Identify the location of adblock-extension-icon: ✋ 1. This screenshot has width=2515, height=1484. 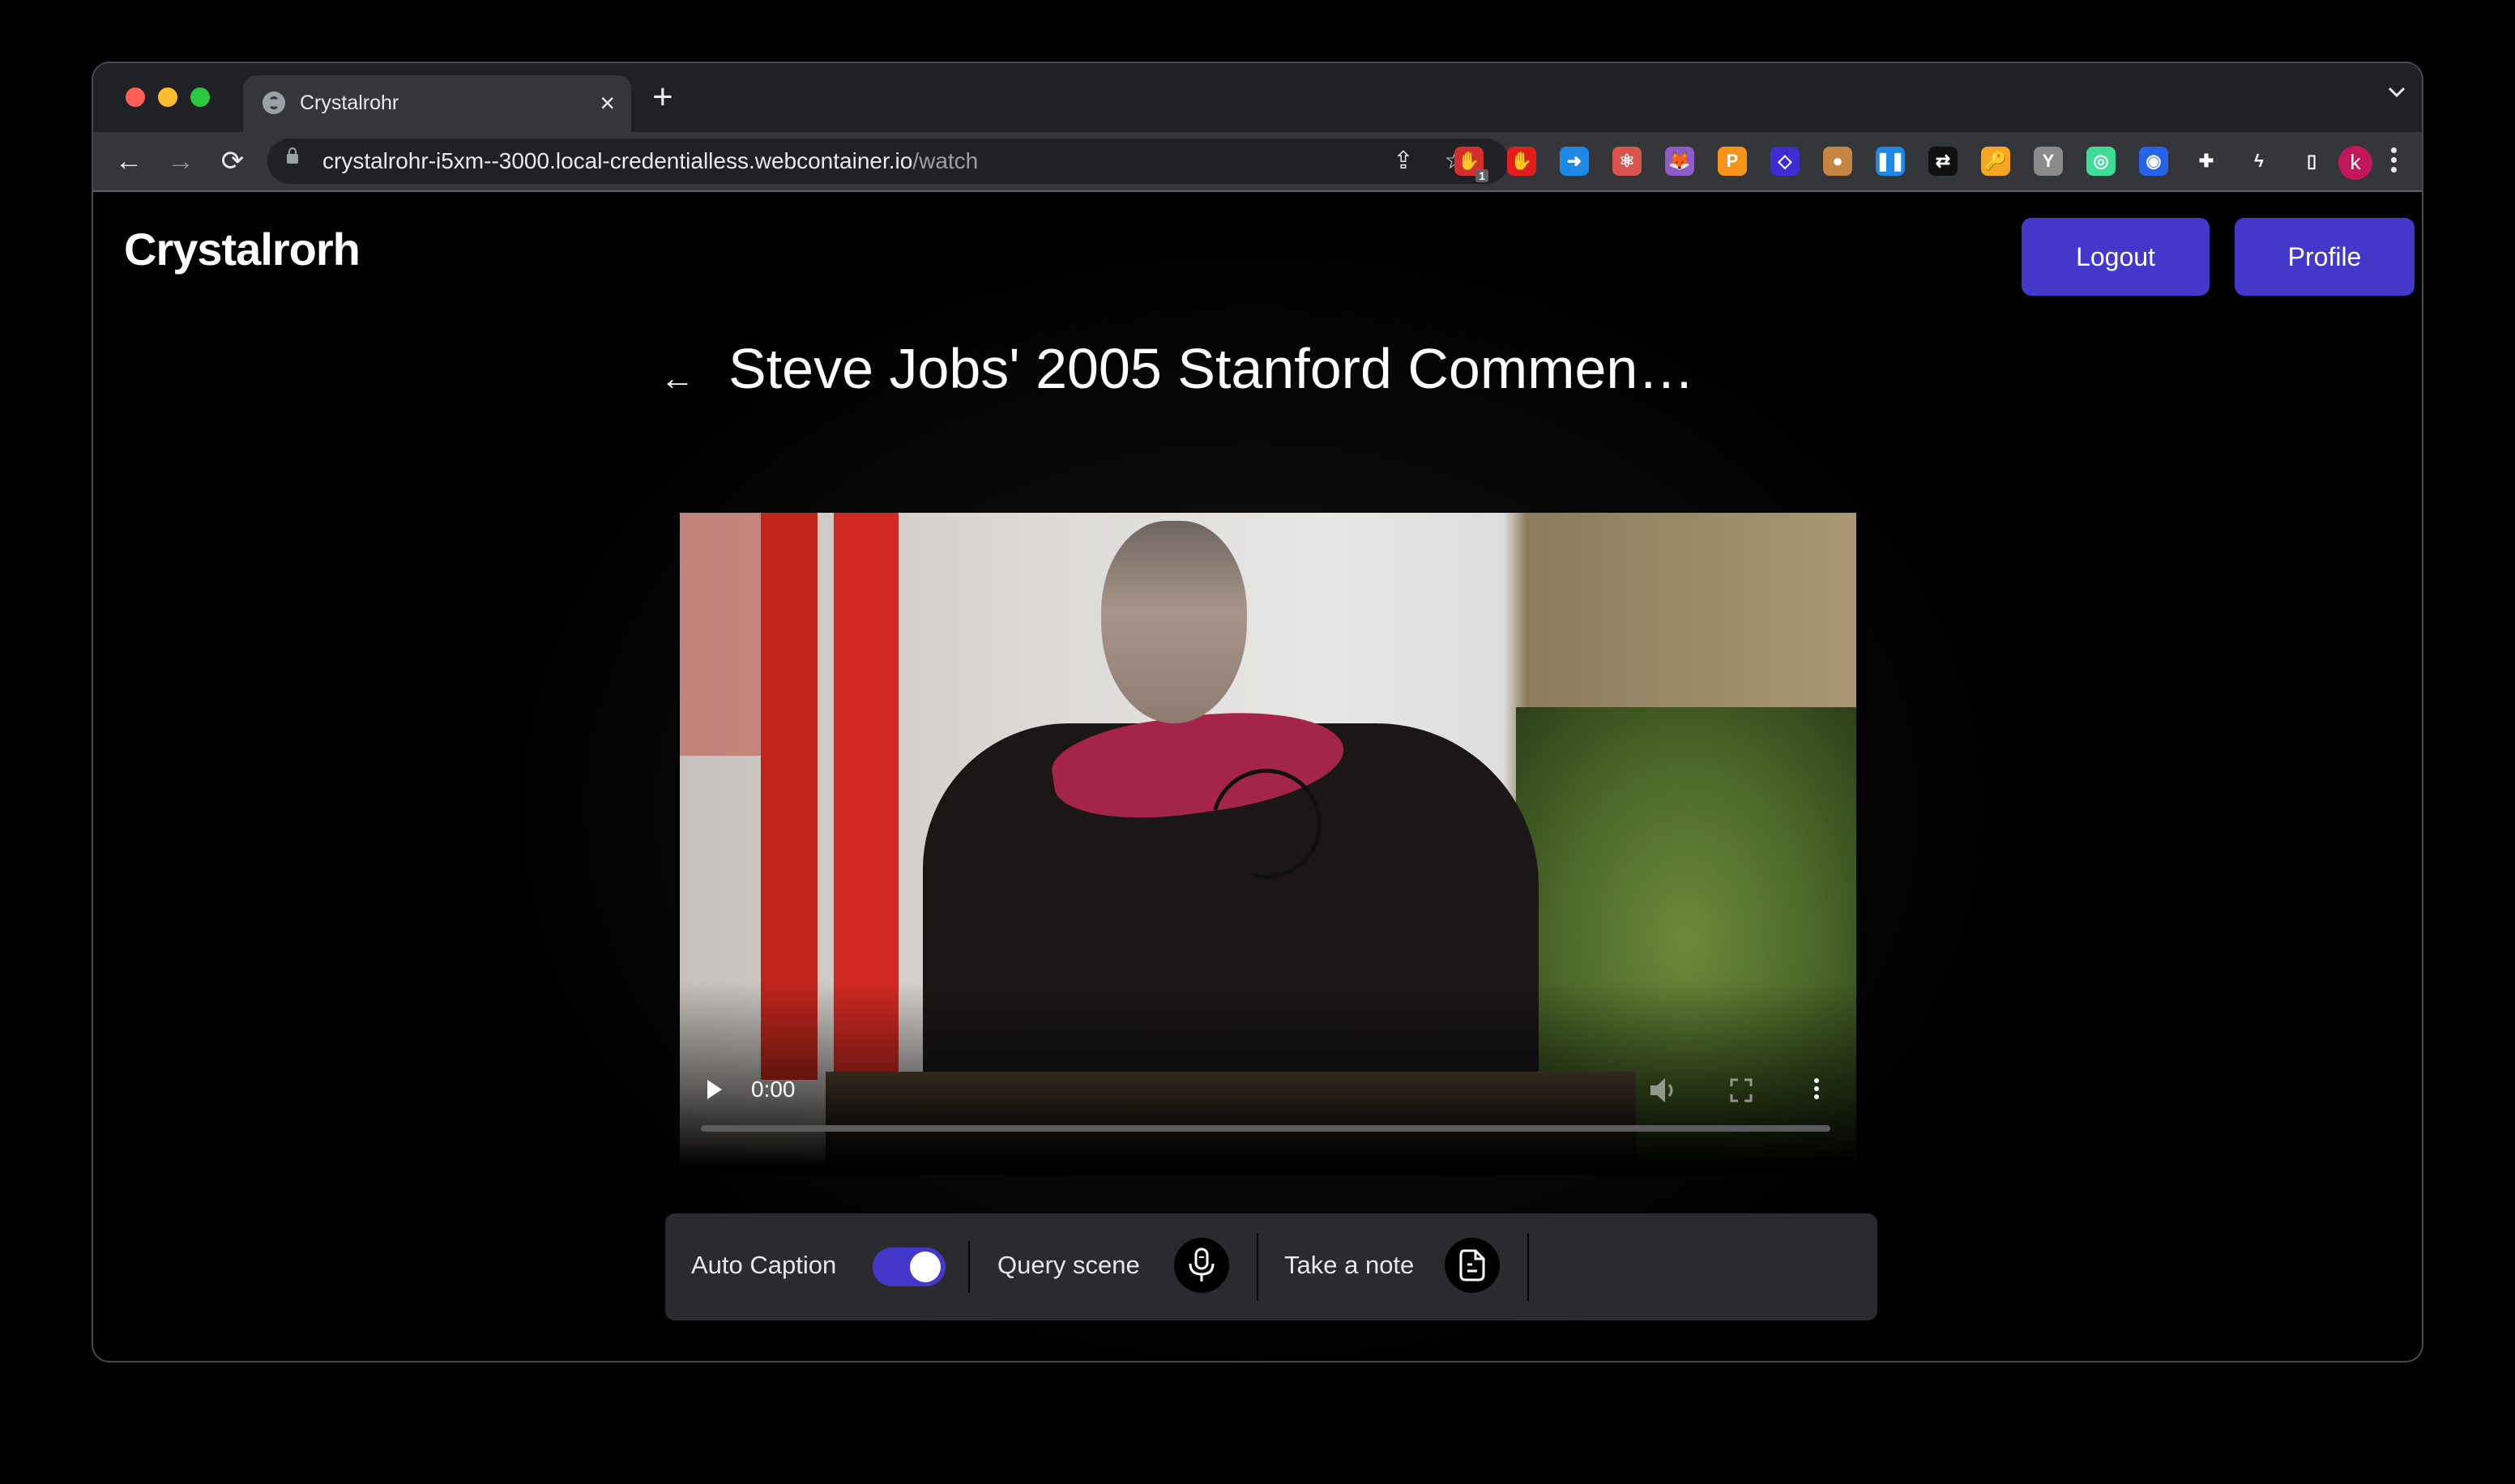
(1471, 164).